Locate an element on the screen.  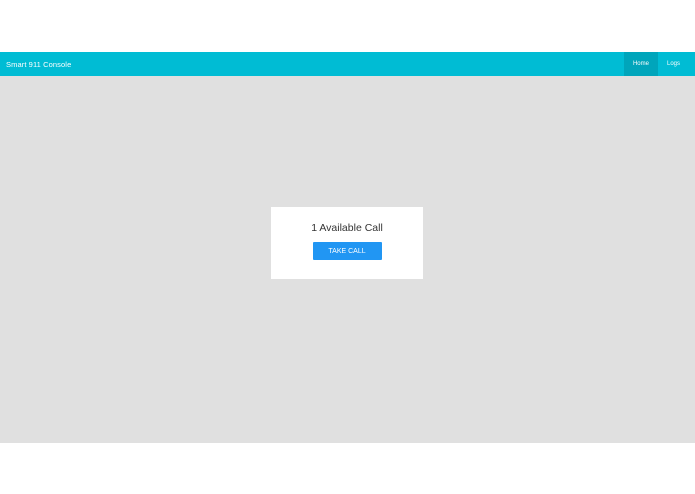
call-card: 1 Available Call TAKE CALL is located at coordinates (347, 243).